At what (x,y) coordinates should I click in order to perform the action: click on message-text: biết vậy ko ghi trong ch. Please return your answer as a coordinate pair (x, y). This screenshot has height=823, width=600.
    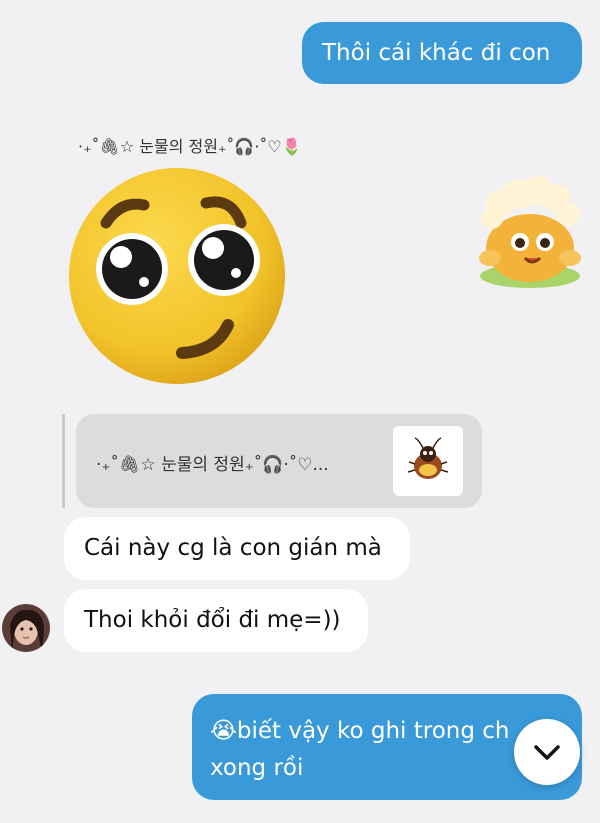
    Looking at the image, I should click on (373, 731).